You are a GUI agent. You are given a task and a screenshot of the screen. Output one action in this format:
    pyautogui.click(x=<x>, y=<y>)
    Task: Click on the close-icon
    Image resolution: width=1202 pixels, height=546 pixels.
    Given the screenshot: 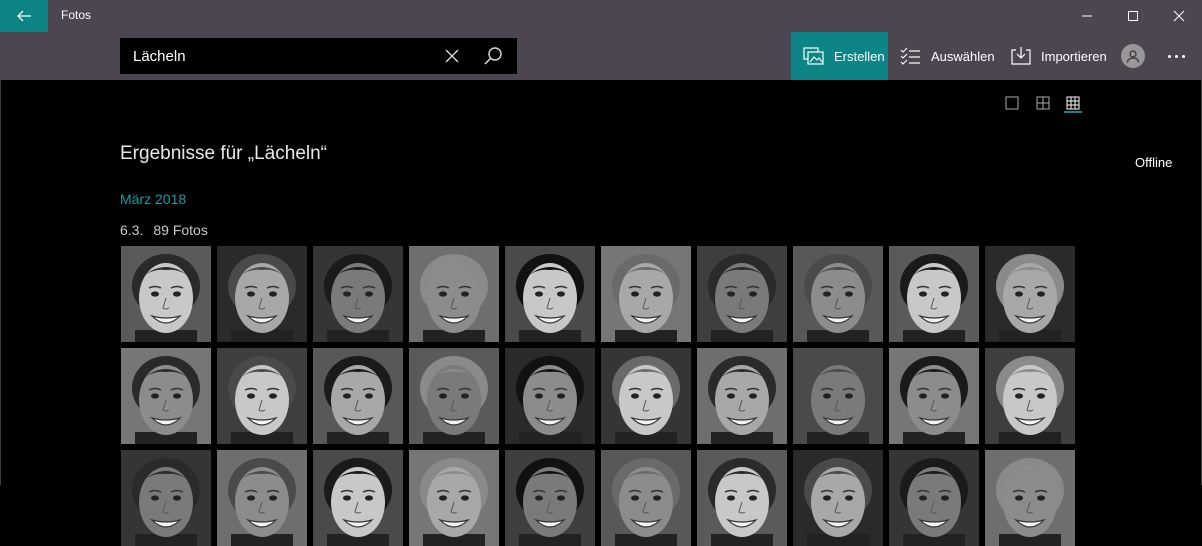 What is the action you would take?
    pyautogui.click(x=1179, y=16)
    